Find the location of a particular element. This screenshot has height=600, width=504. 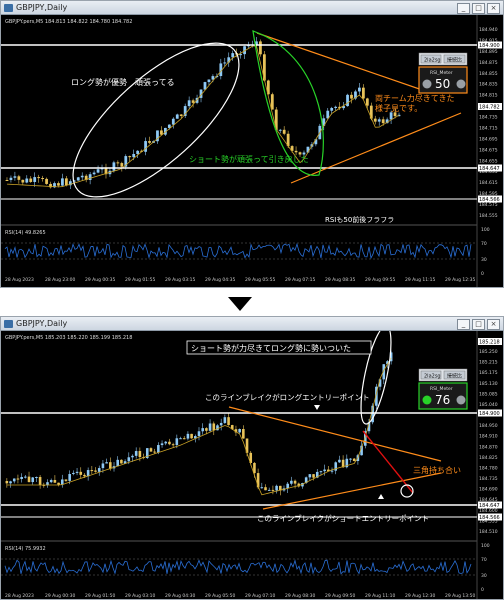

price-tick: 185.175 is located at coordinates (488, 373).